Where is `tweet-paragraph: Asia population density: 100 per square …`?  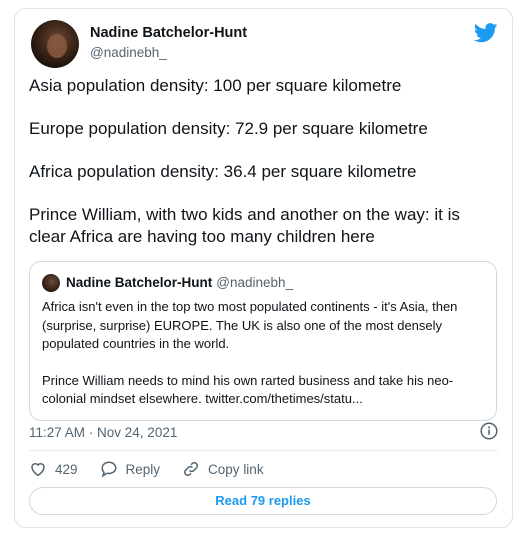 tweet-paragraph: Asia population density: 100 per square … is located at coordinates (215, 85).